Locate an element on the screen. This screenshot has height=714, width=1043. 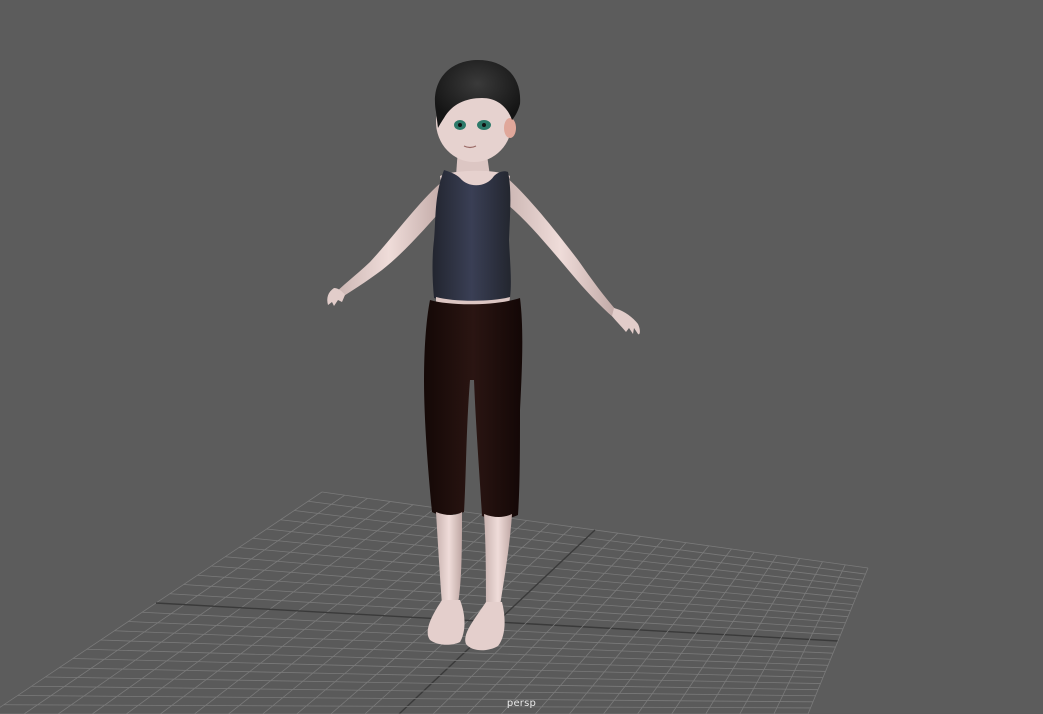
camera-name-label: persp is located at coordinates (521, 703).